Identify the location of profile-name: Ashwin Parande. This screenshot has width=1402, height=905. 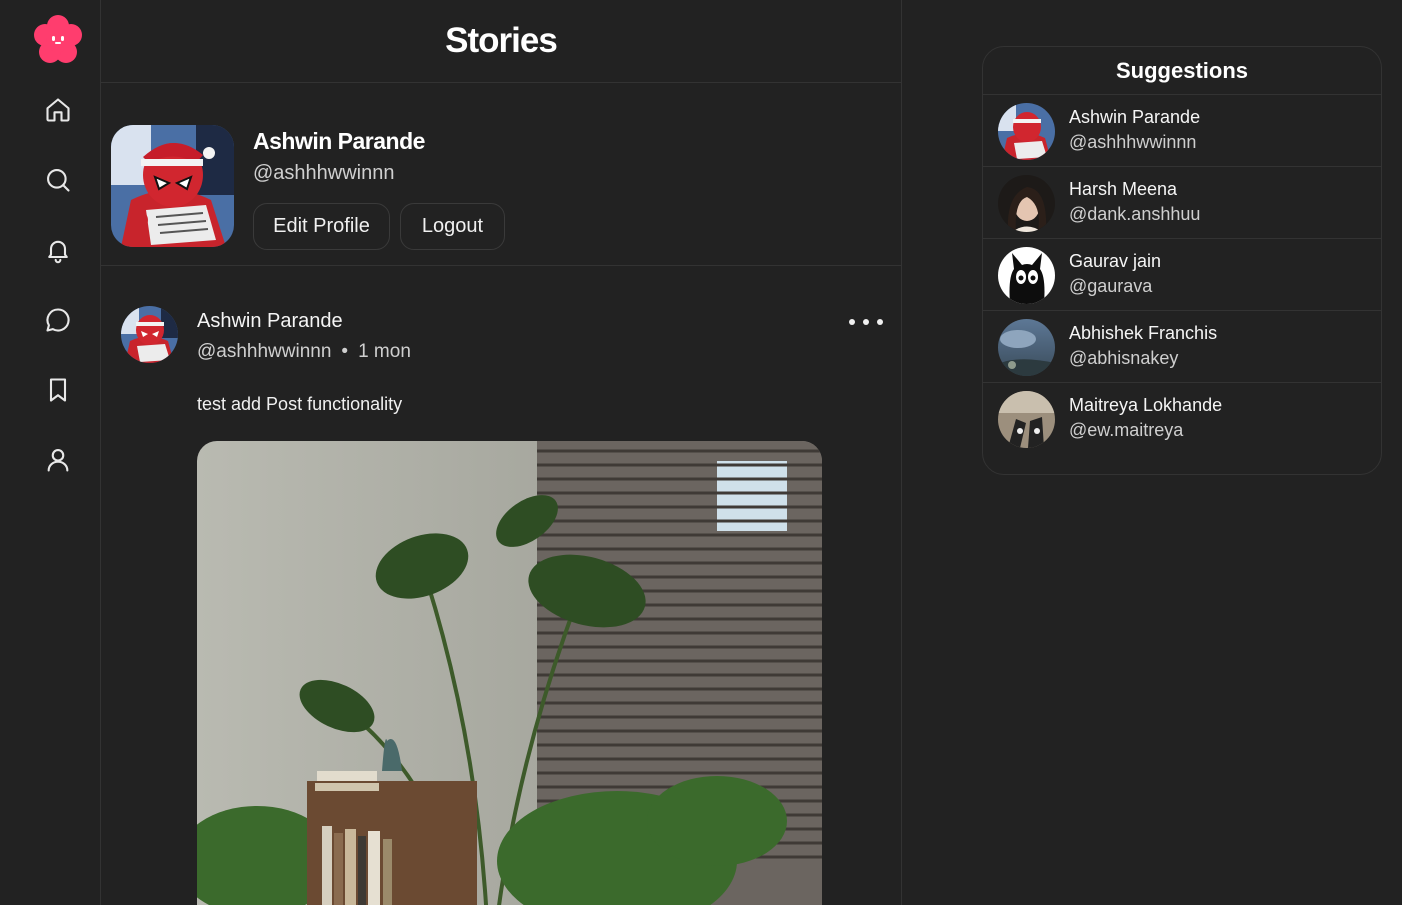
(339, 141).